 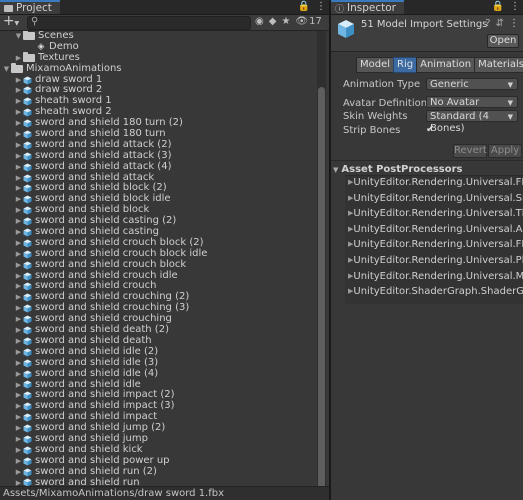 I want to click on project-scrollbar, so click(x=321, y=265).